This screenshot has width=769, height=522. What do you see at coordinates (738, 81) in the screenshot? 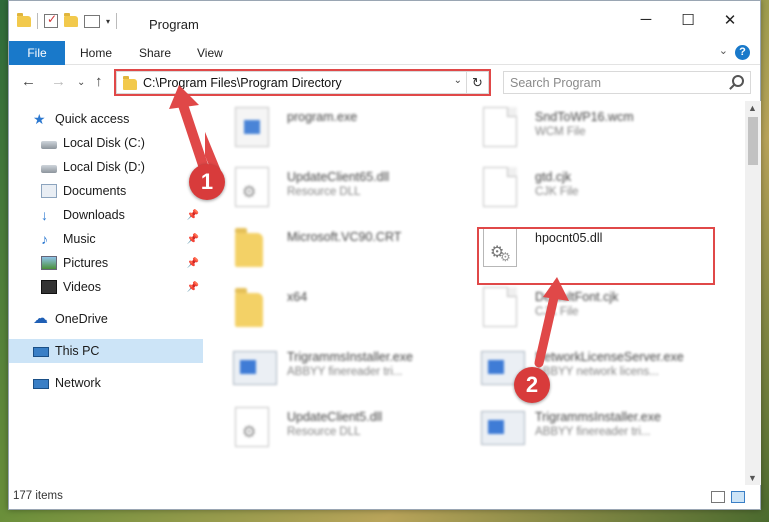
I see `search-icon` at bounding box center [738, 81].